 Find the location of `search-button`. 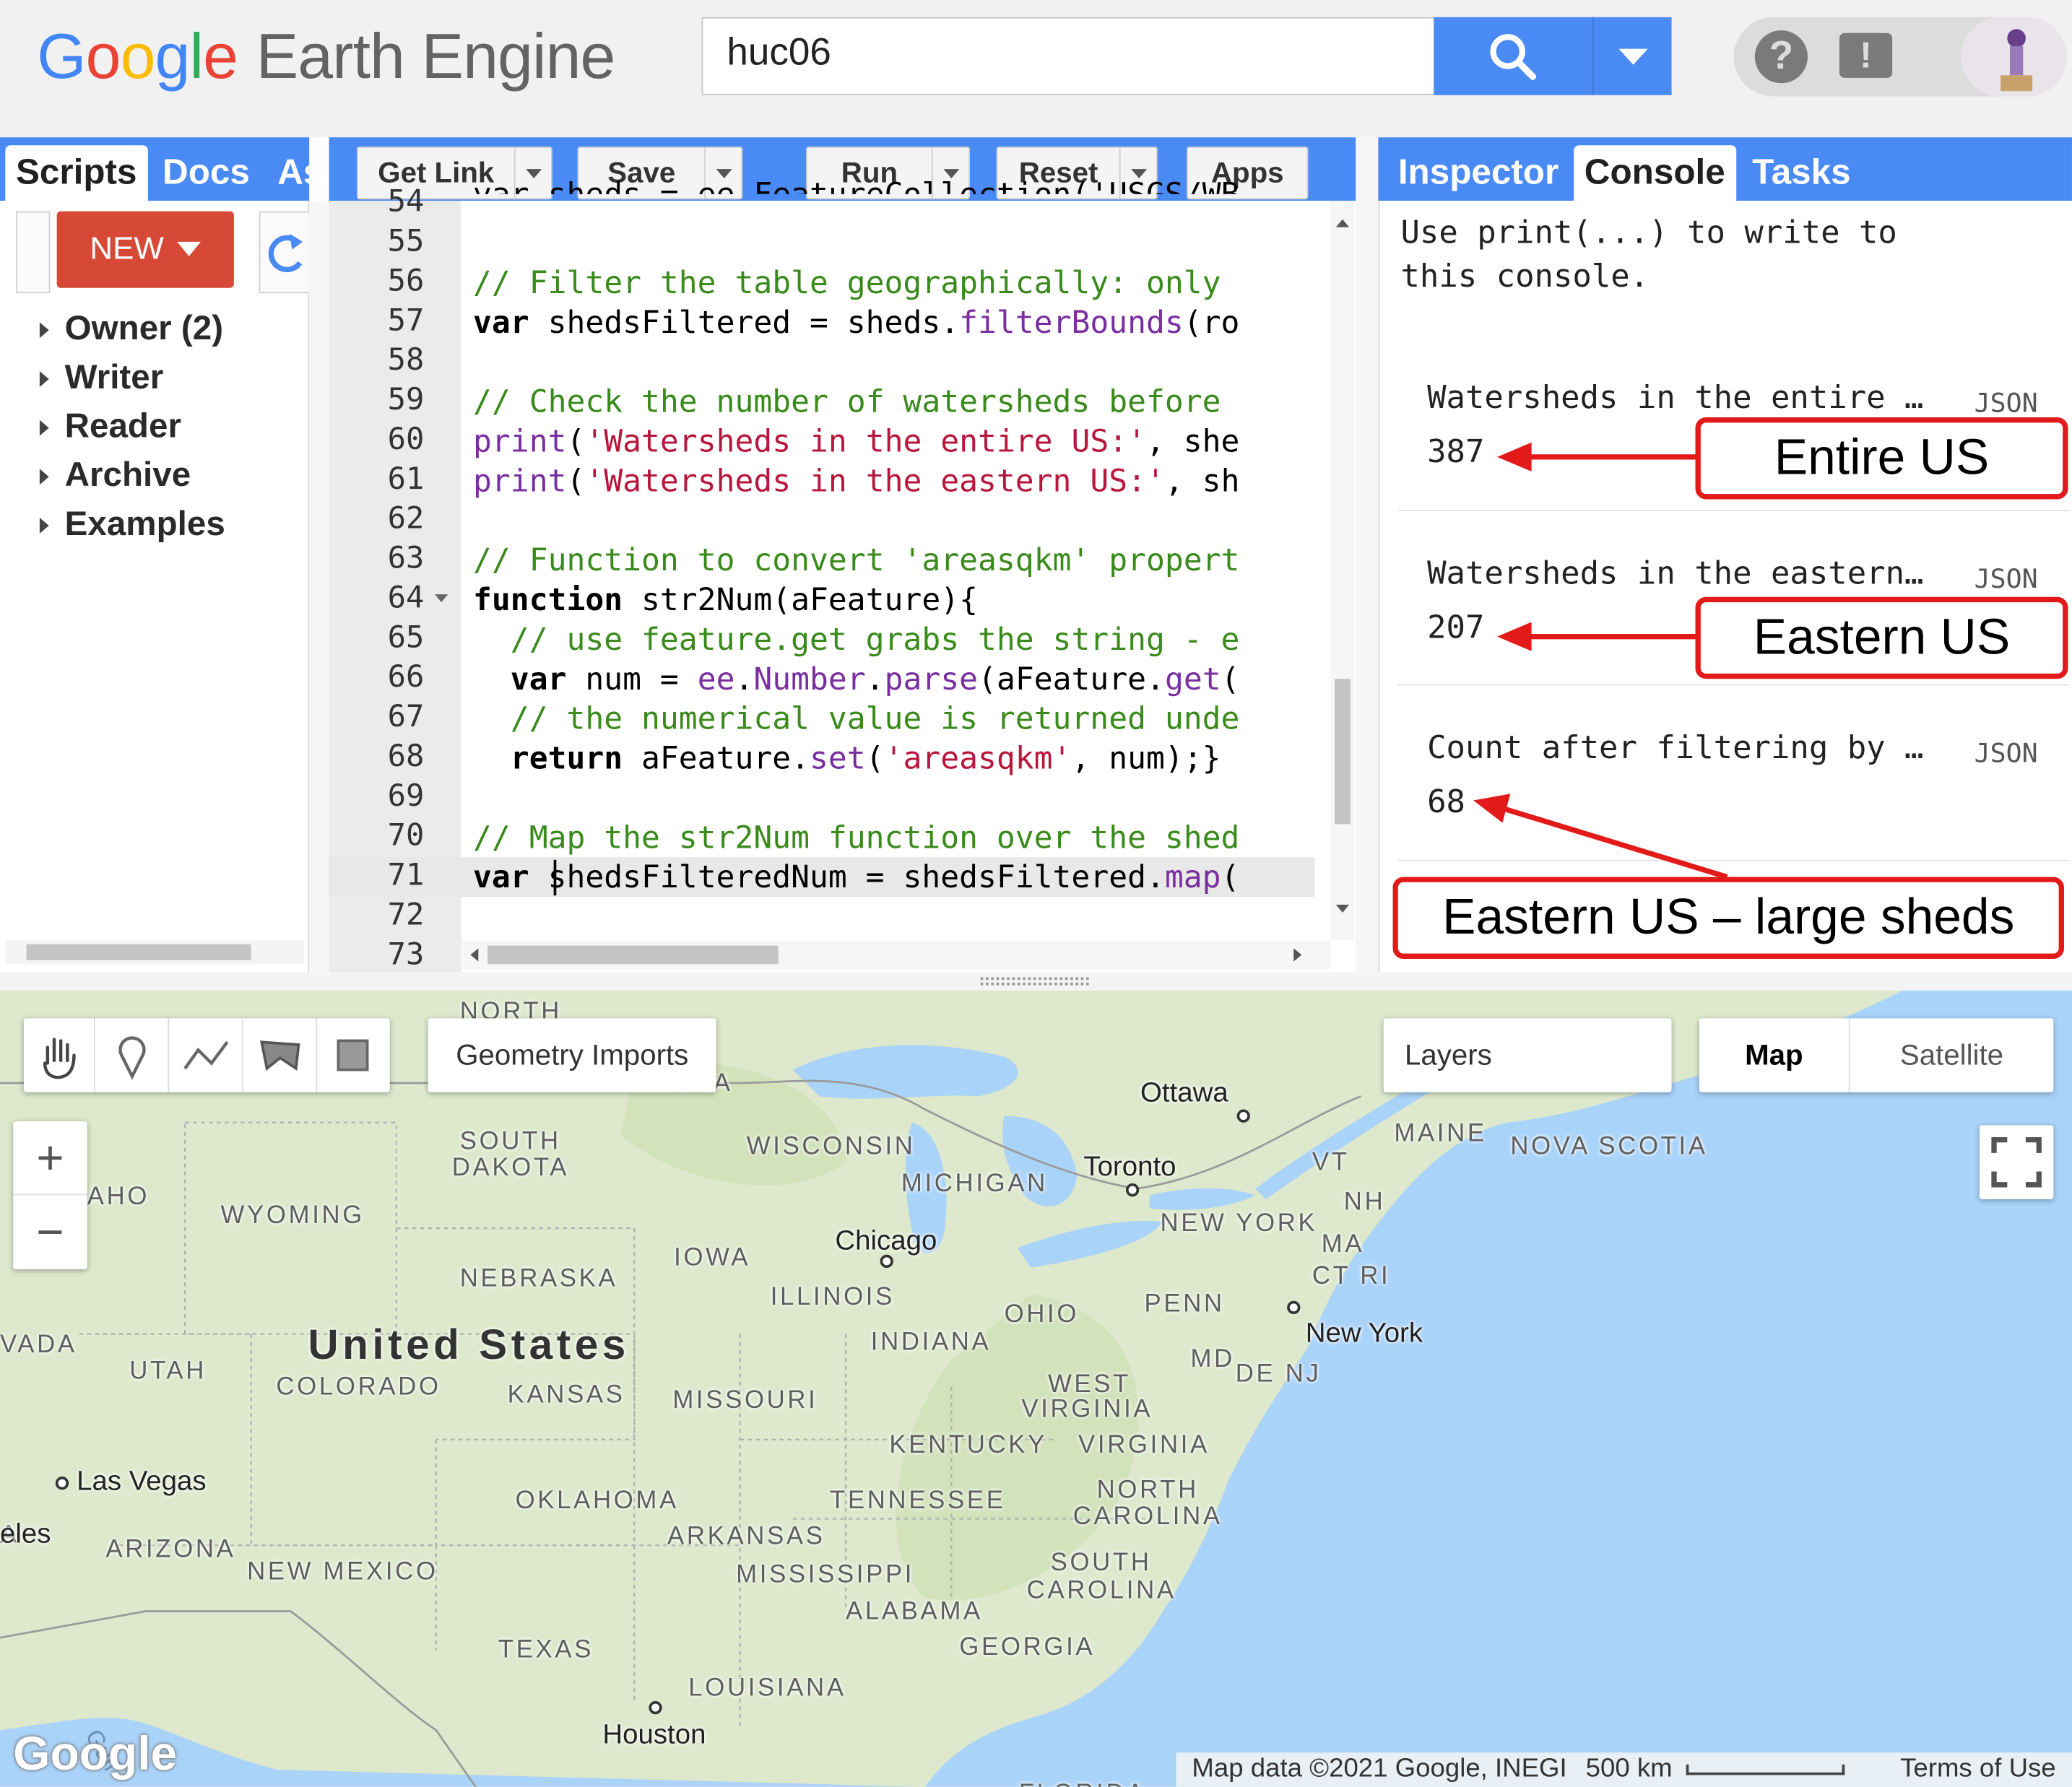

search-button is located at coordinates (1513, 56).